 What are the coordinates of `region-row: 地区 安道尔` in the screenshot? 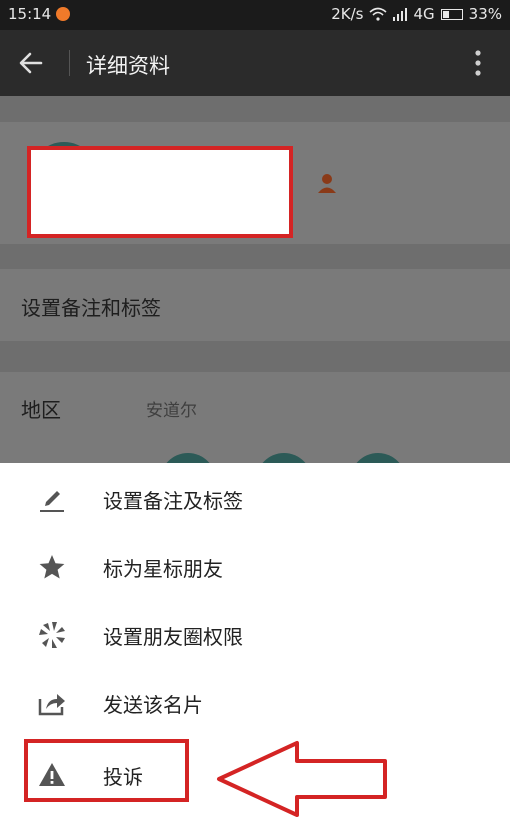 It's located at (255, 417).